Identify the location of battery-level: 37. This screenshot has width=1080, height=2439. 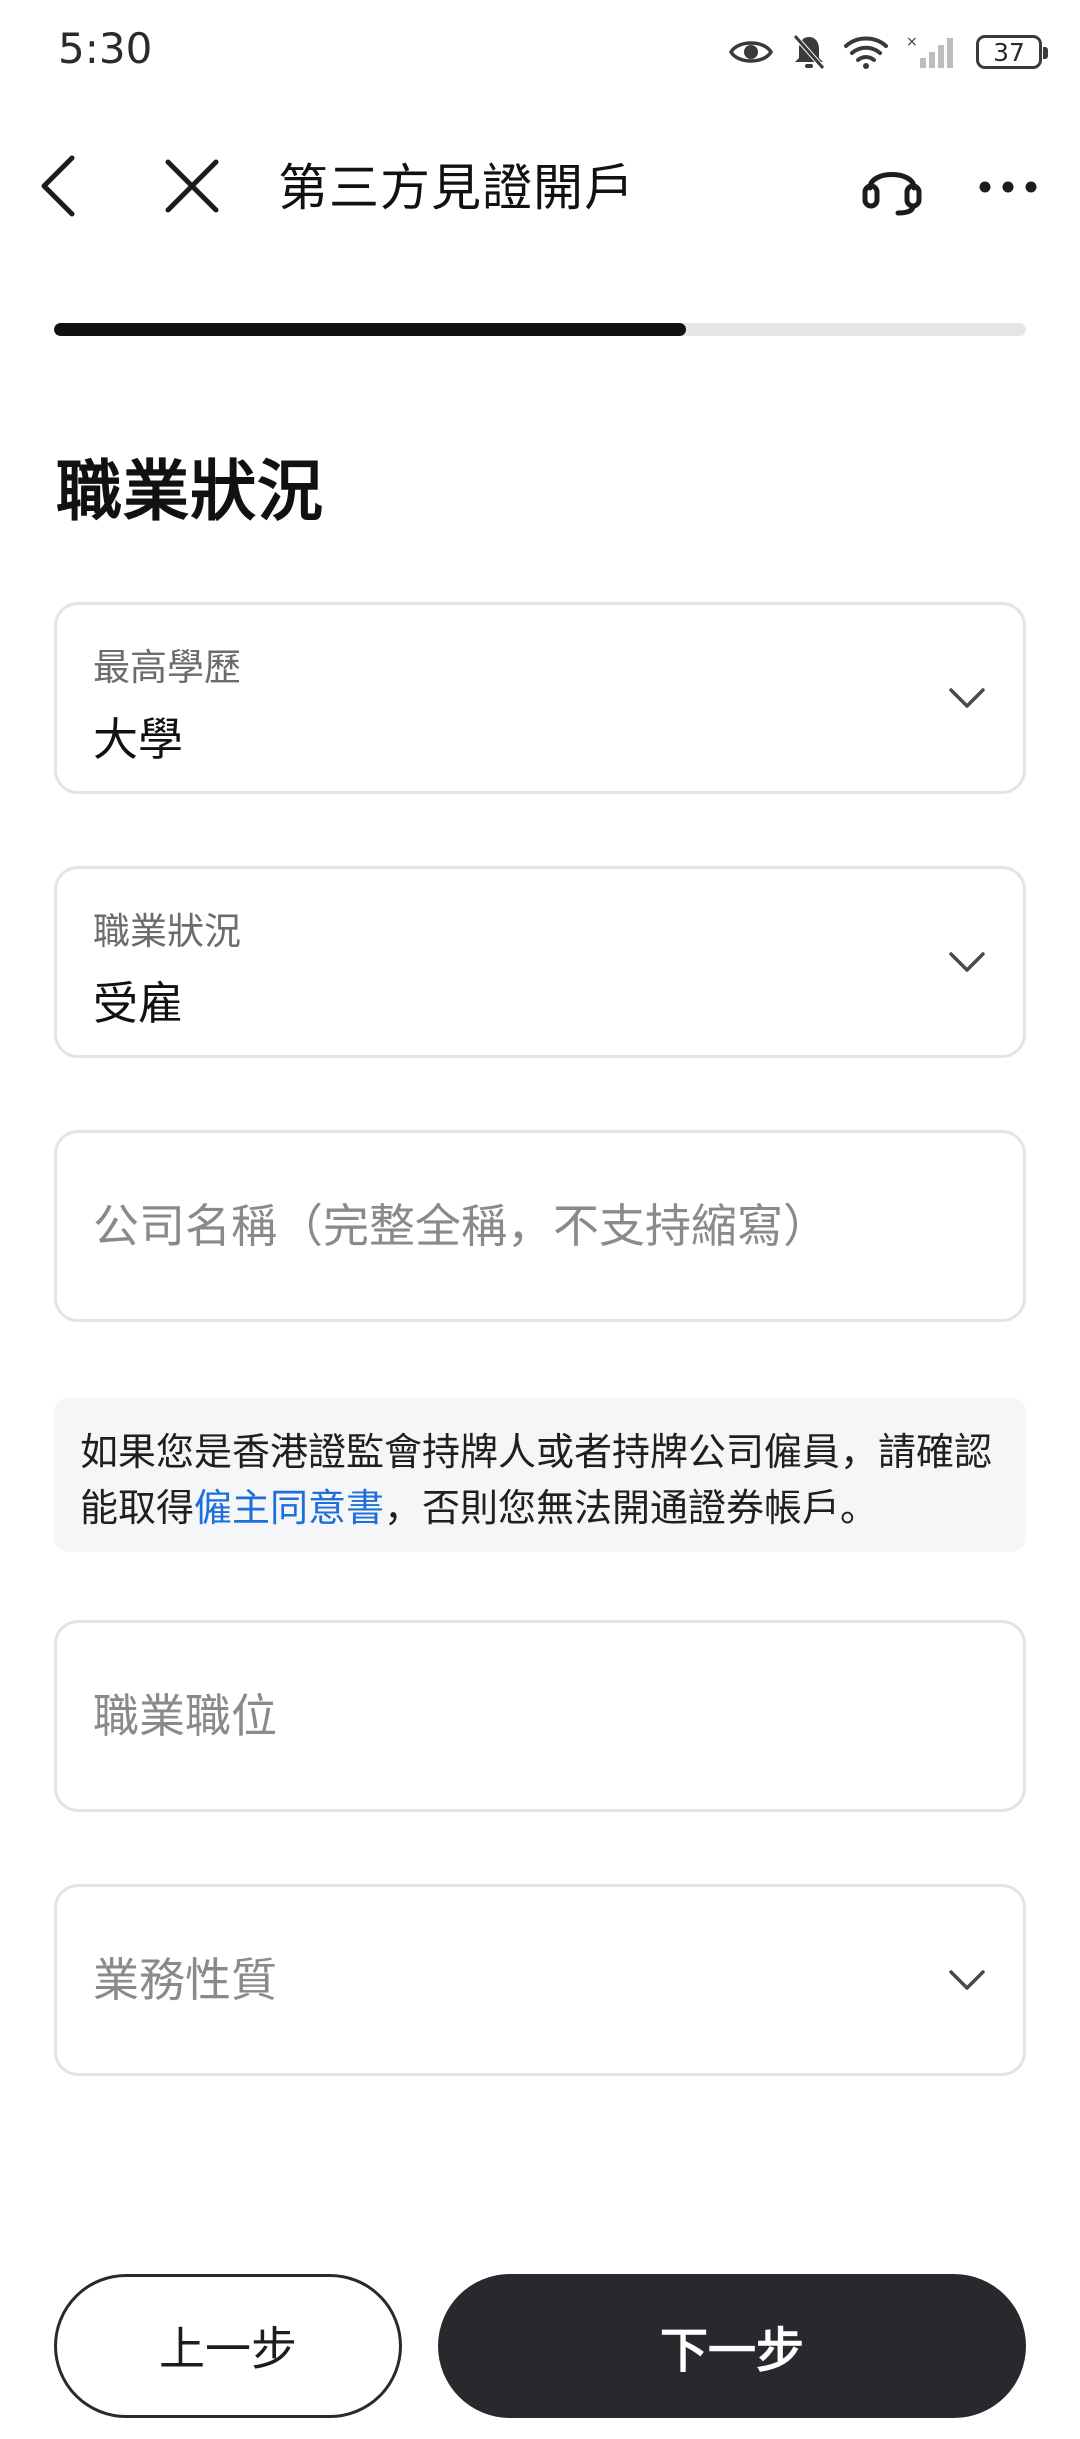
(1009, 52).